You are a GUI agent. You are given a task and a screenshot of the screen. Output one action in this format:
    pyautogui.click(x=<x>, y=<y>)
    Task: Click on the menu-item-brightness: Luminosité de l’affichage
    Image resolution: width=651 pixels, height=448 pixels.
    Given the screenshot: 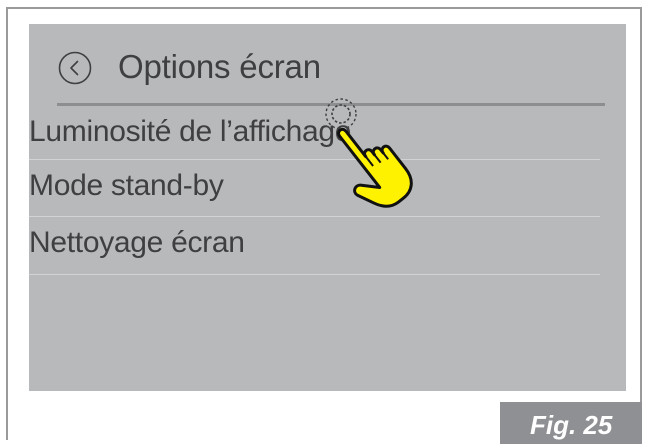 What is the action you would take?
    pyautogui.click(x=314, y=133)
    